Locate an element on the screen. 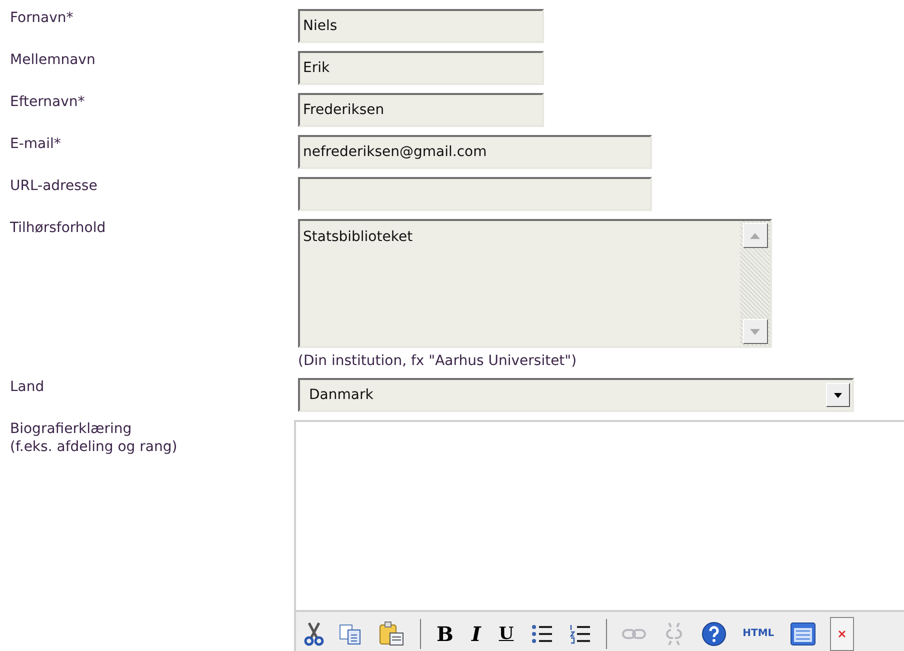  field-label: Biografierklæring is located at coordinates (71, 429).